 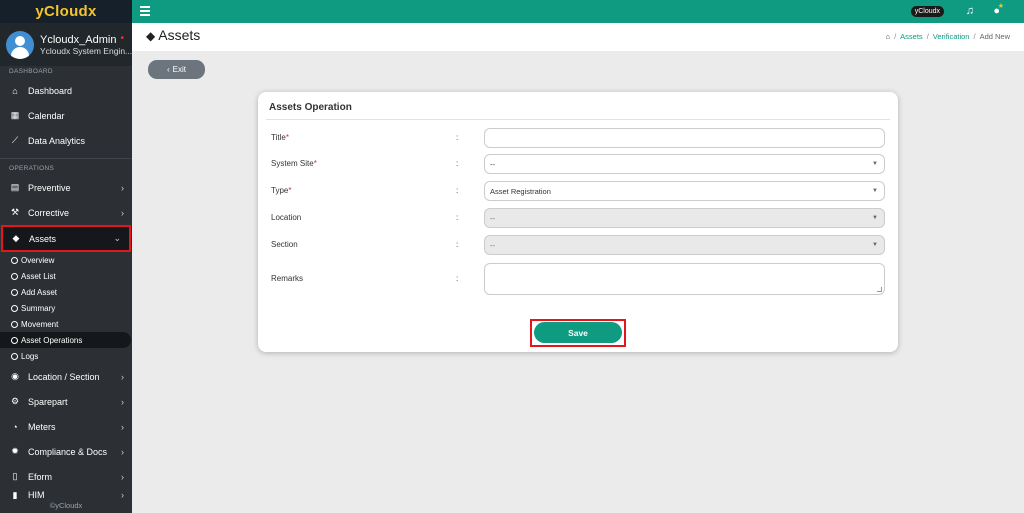 I want to click on sidebar-item-label: Compliance & Docs, so click(x=68, y=451).